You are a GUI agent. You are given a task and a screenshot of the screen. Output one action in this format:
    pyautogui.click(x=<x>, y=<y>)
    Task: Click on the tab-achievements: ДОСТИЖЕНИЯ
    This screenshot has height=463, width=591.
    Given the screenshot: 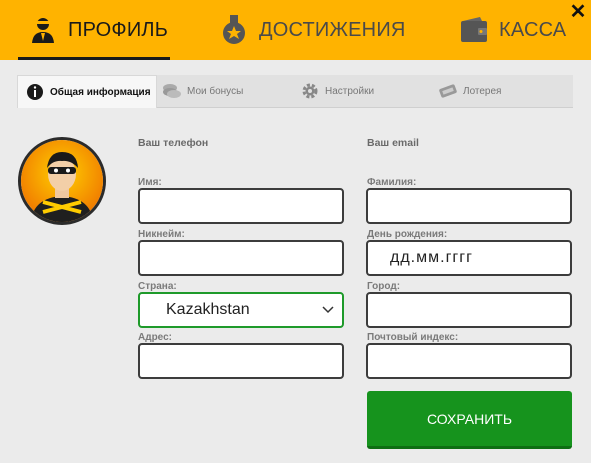 What is the action you would take?
    pyautogui.click(x=312, y=30)
    